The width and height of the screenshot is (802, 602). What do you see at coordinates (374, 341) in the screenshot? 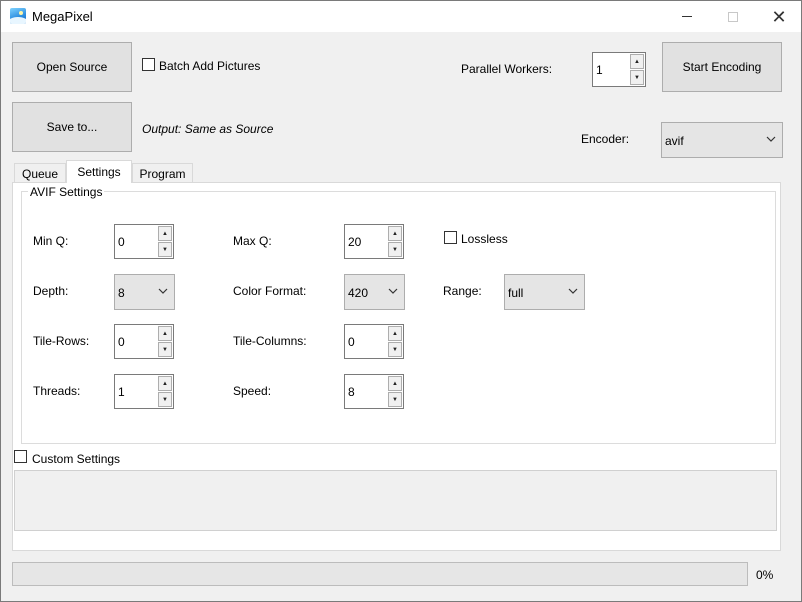
I see `tile-columns-spinbox: 0 ▲ ▼` at bounding box center [374, 341].